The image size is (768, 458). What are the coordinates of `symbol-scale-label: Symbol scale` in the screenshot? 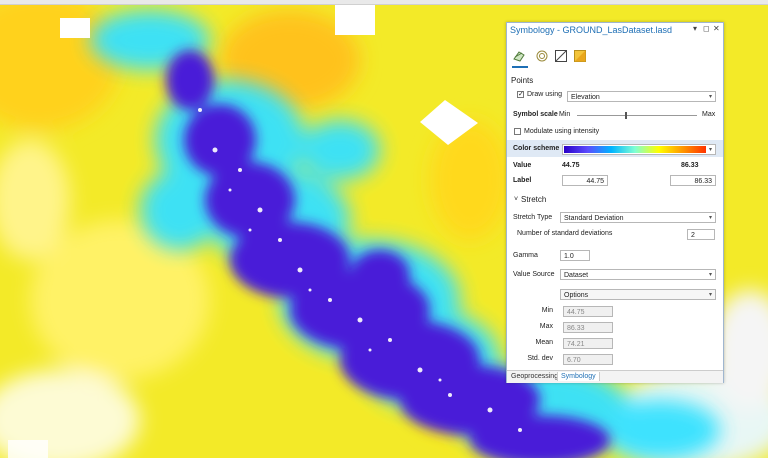 It's located at (535, 114).